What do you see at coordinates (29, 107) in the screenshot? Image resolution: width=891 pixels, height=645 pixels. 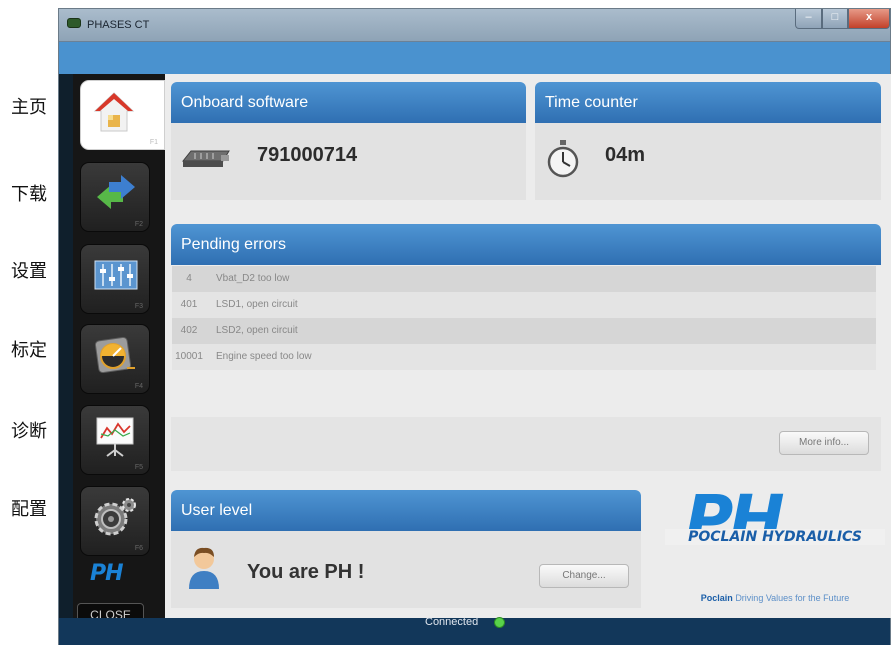 I see `annotation-home: 主页` at bounding box center [29, 107].